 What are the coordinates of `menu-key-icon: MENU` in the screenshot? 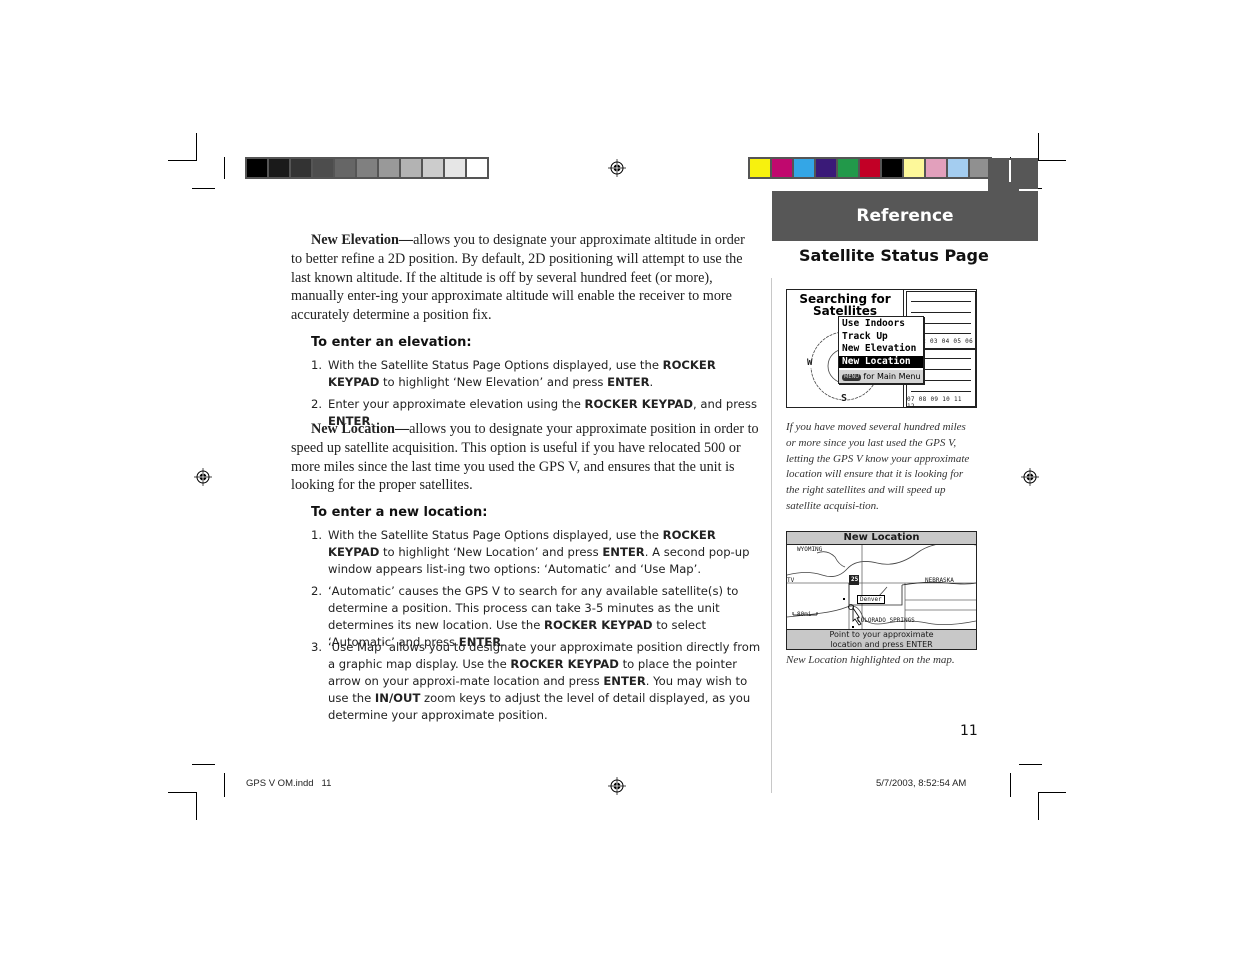 It's located at (851, 377).